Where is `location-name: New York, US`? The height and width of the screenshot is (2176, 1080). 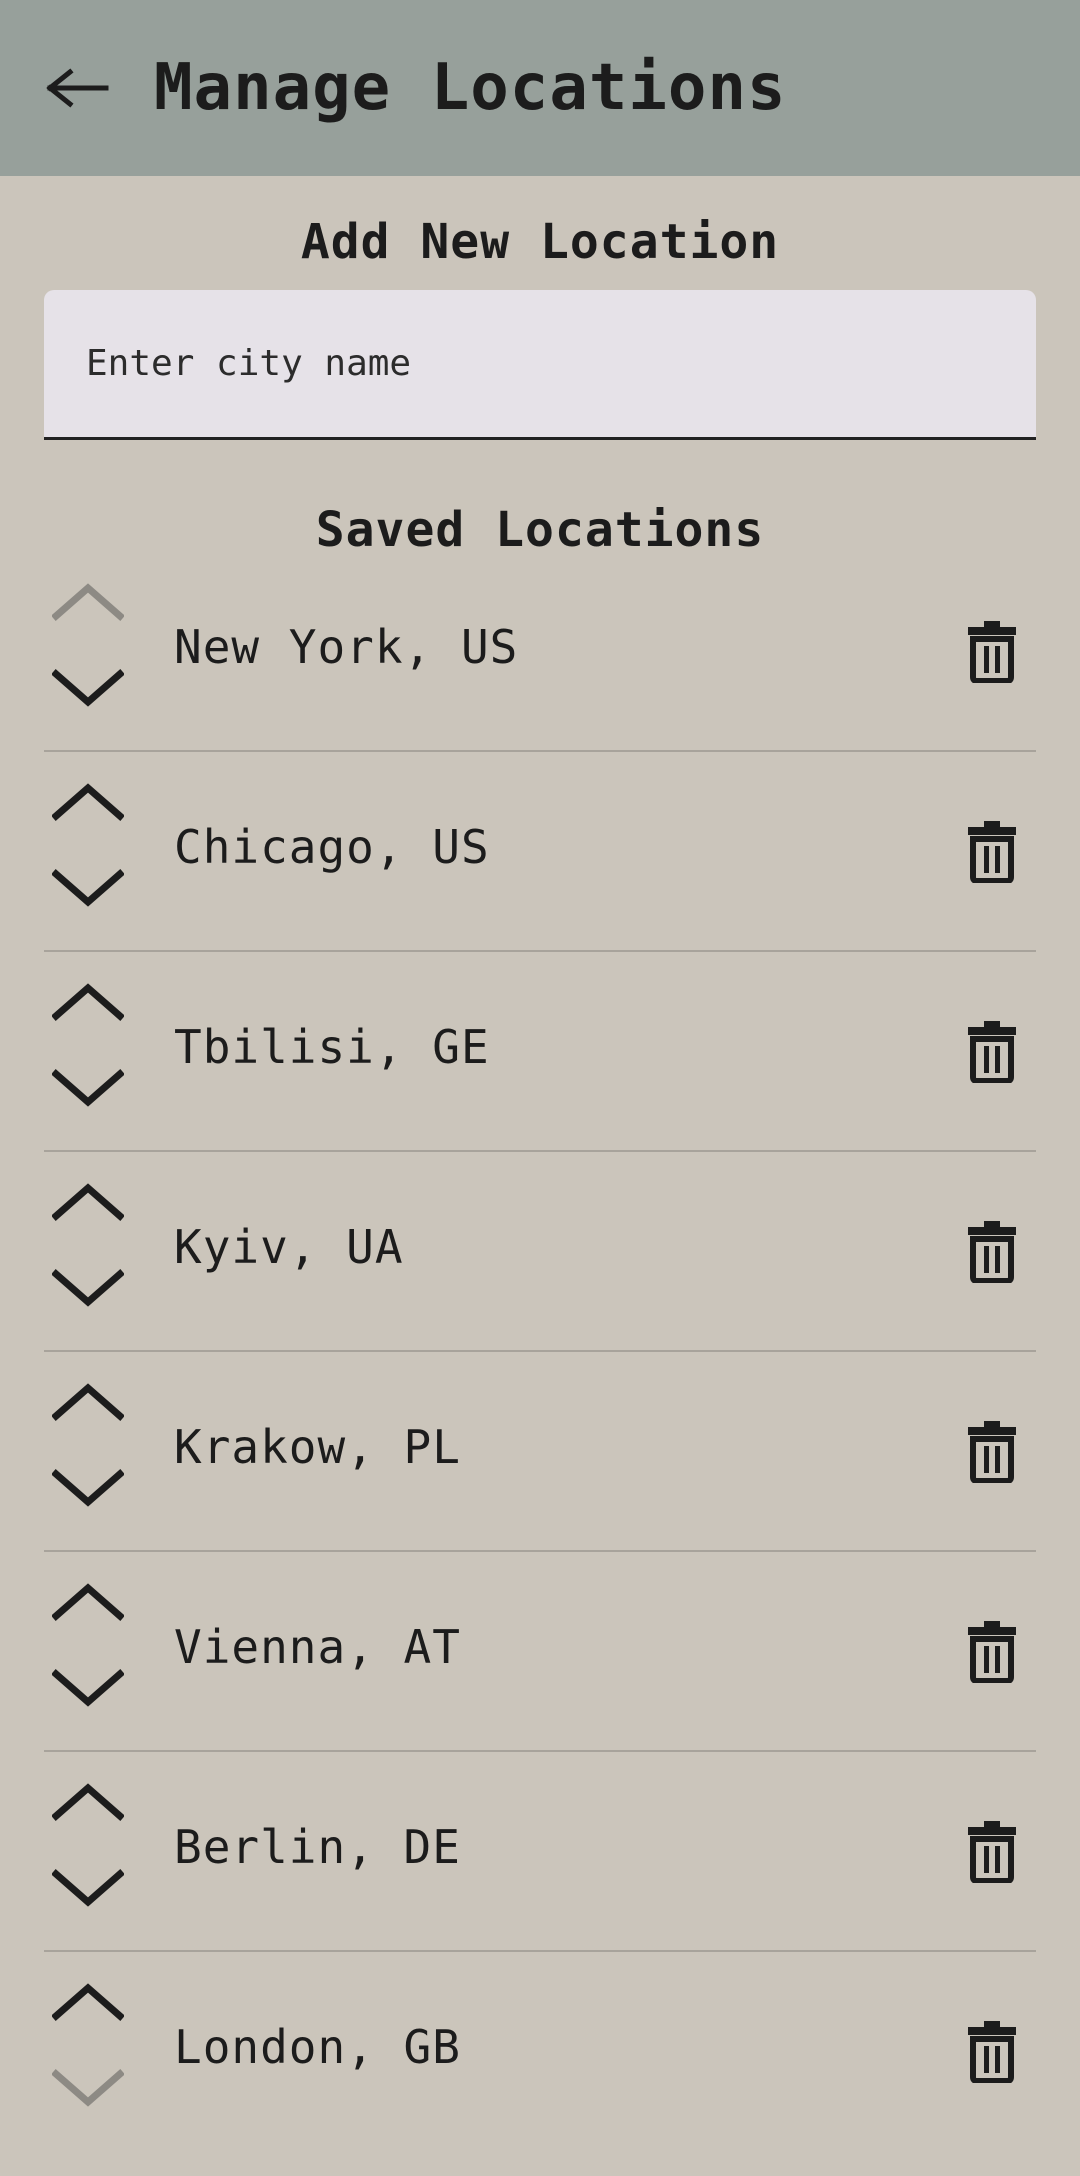
location-name: New York, US is located at coordinates (346, 647).